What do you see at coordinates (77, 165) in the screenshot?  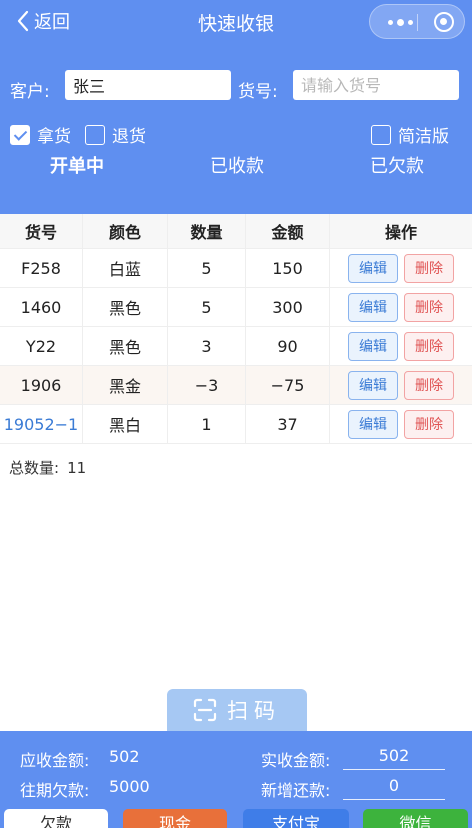 I see `tab-in-progress: 开单中` at bounding box center [77, 165].